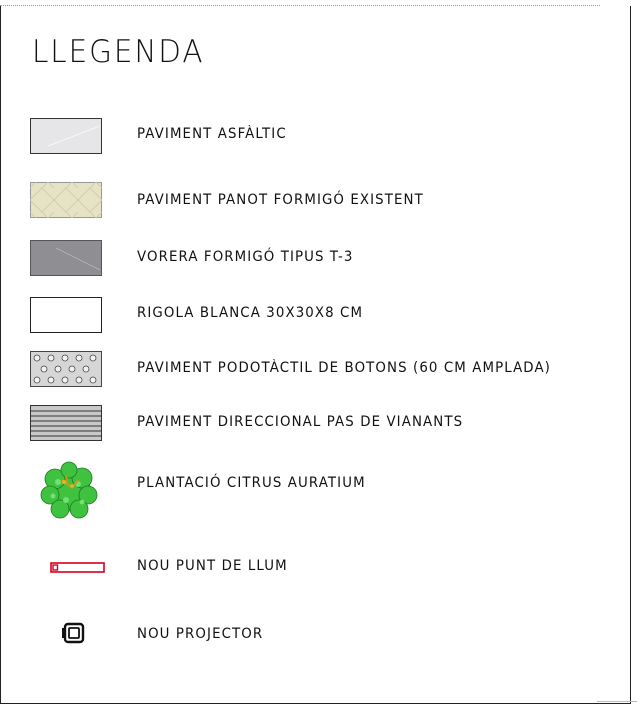  Describe the element at coordinates (315, 138) in the screenshot. I see `legend-item-asphalt: PAVIMENT ASFÀLTIC` at that location.